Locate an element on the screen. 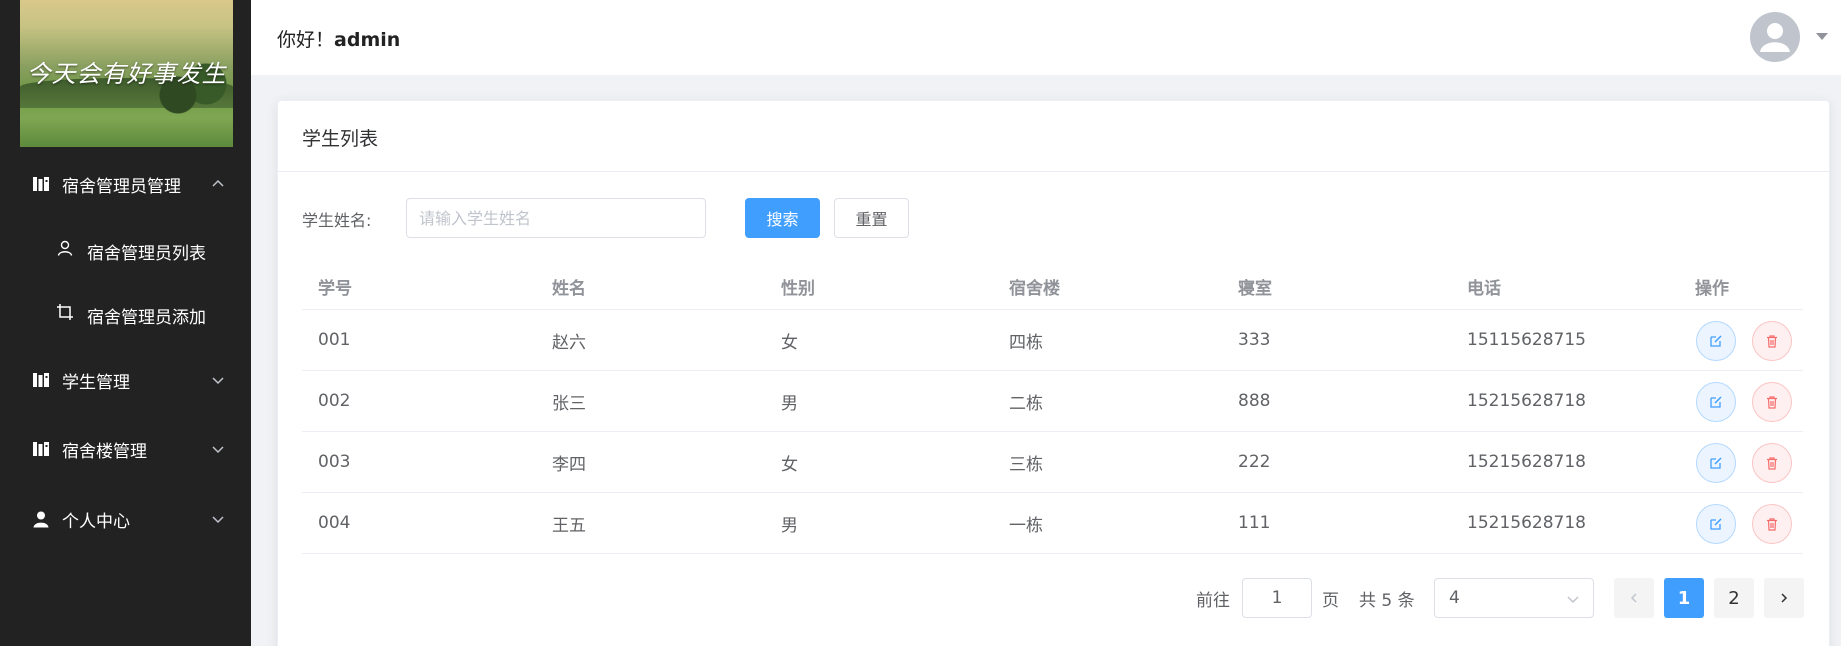 This screenshot has width=1841, height=646. column-header: 操作 is located at coordinates (1712, 288).